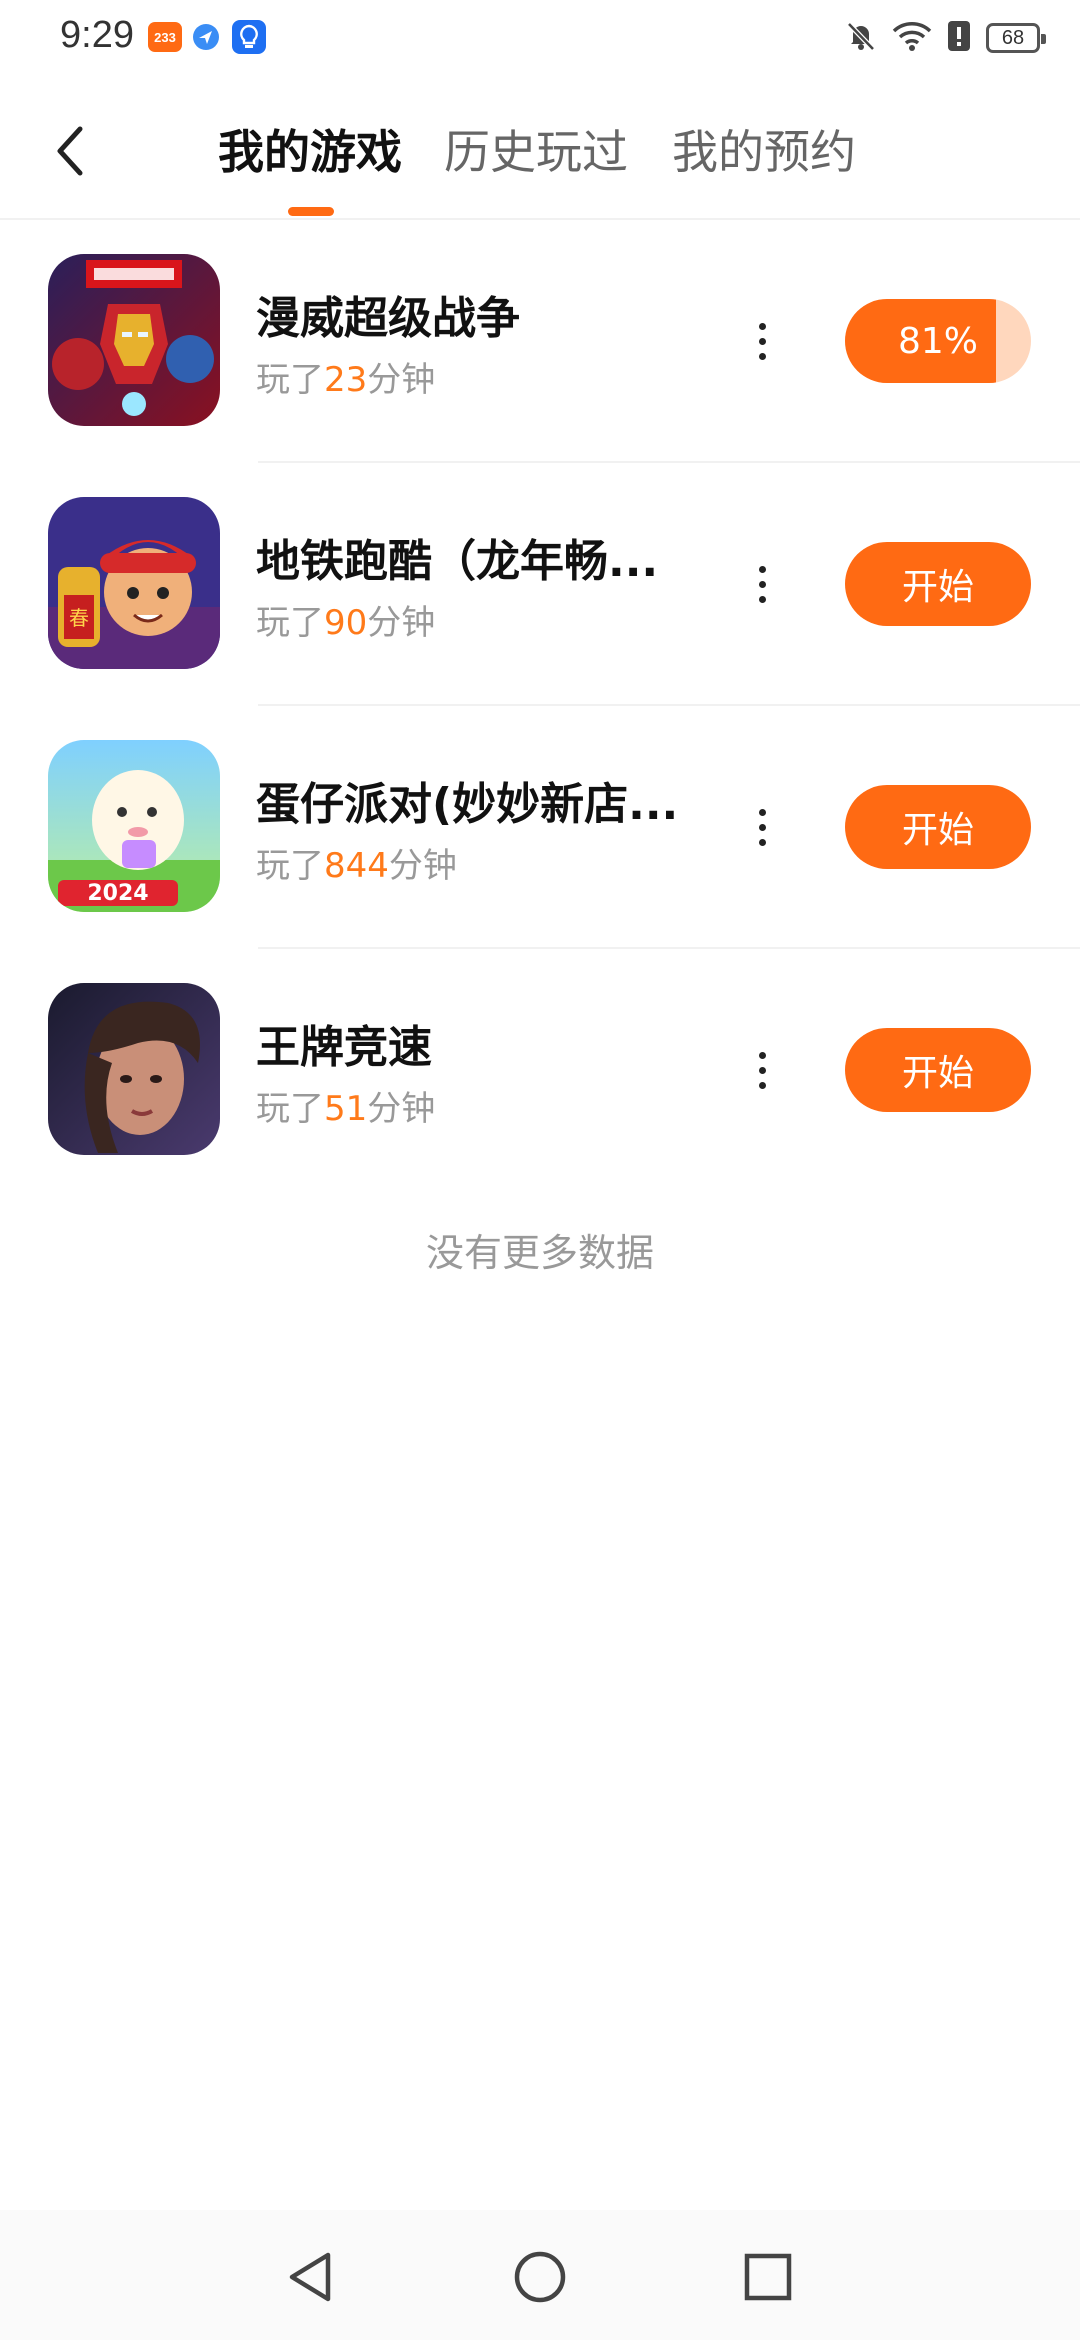  I want to click on play-time: 玩了23分钟, so click(345, 376).